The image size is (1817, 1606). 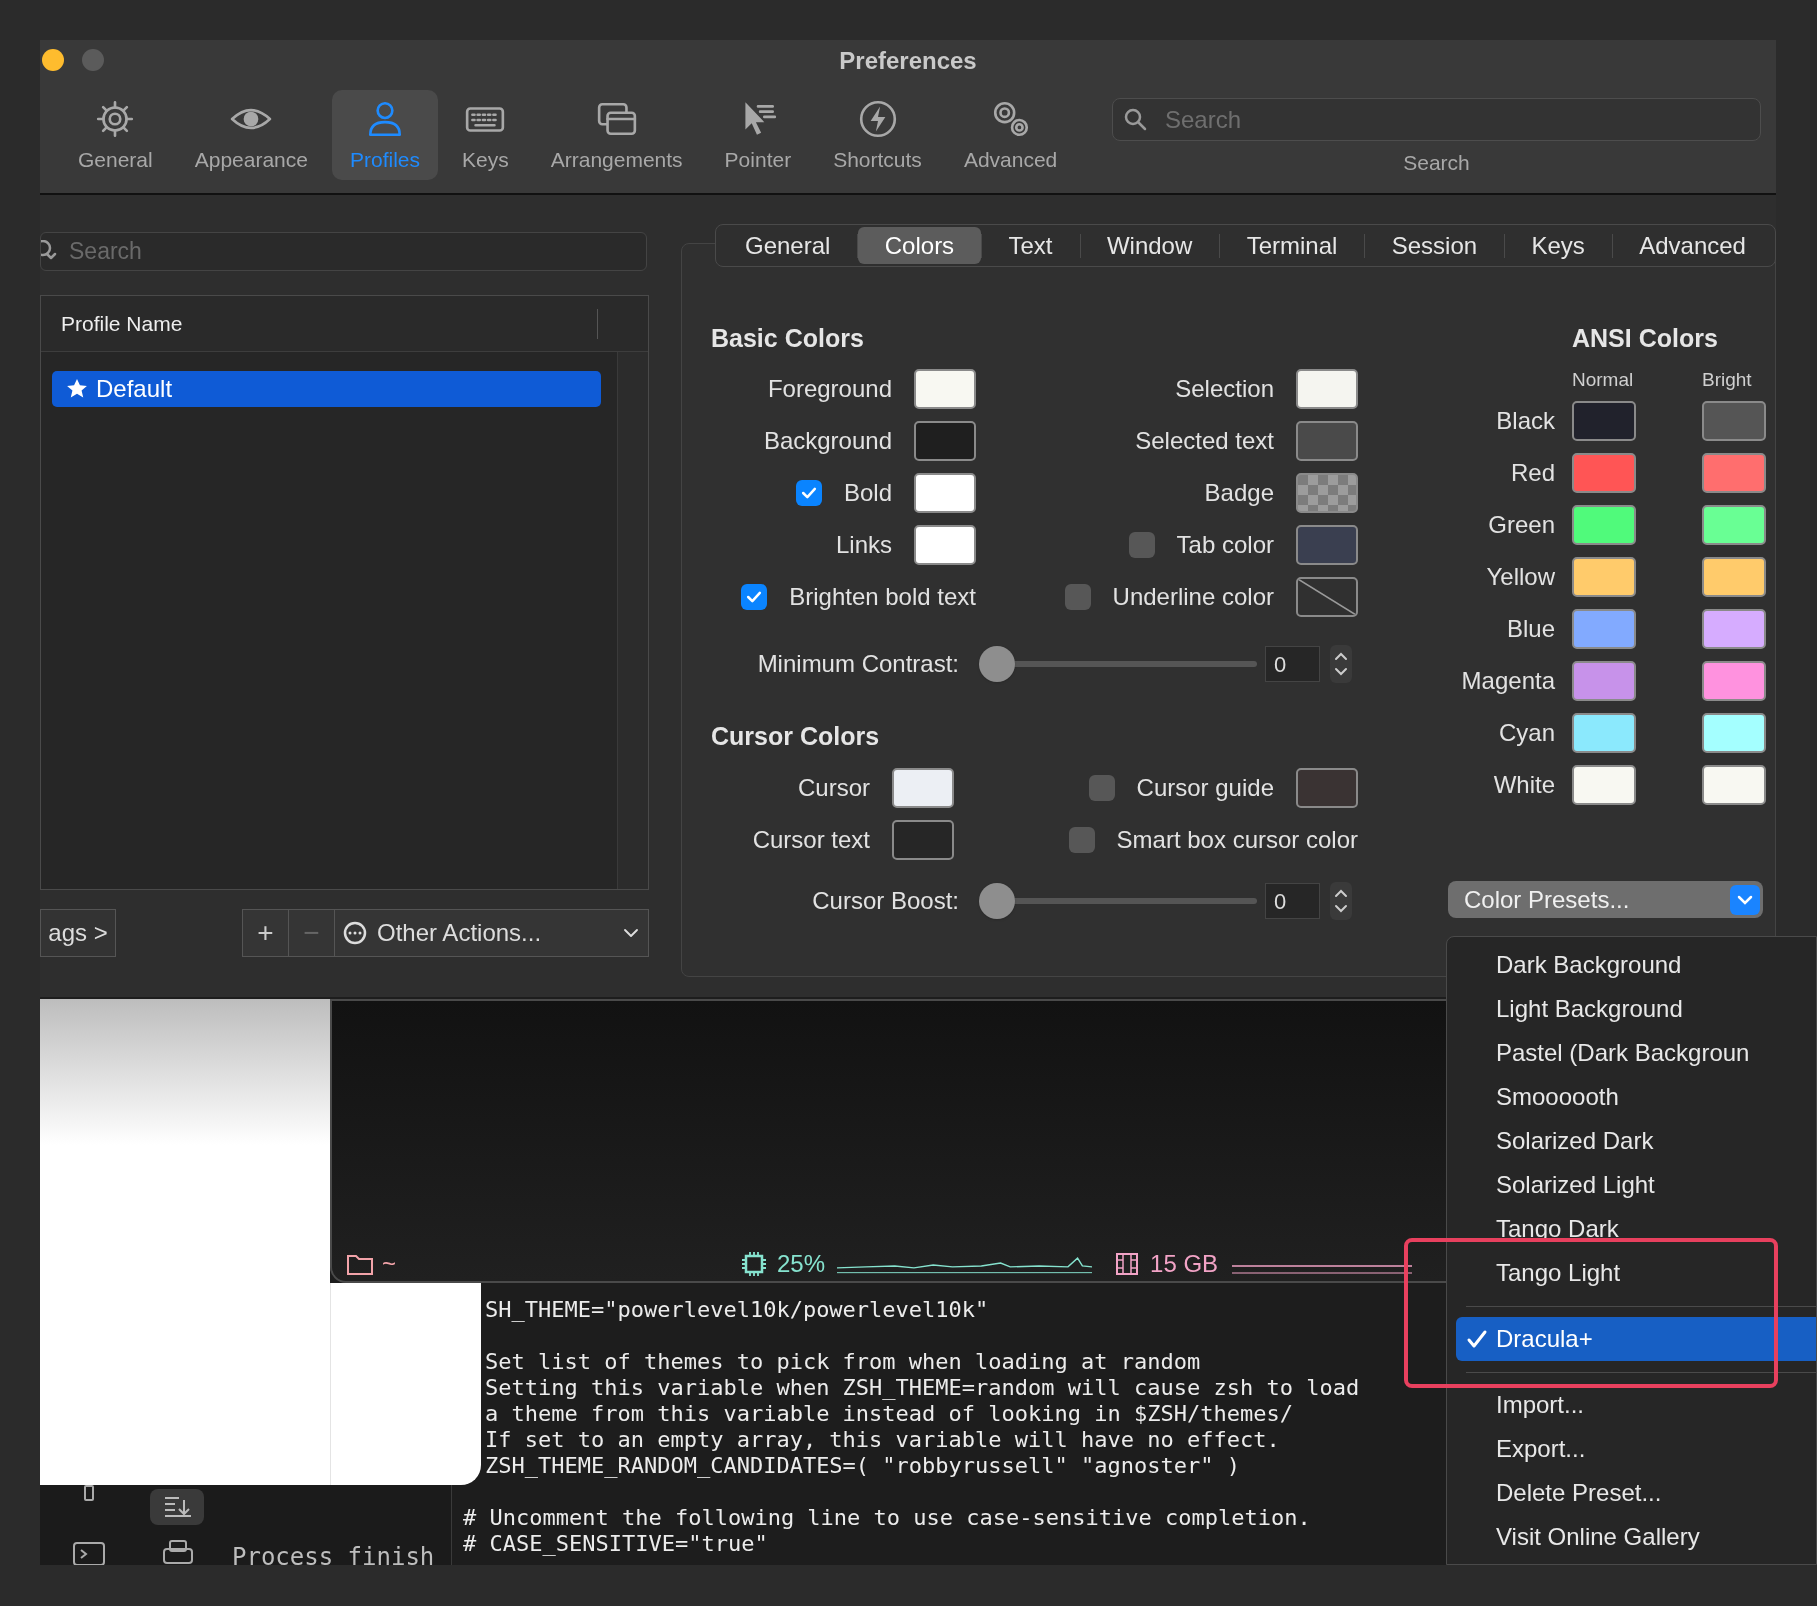 I want to click on toolbar-tab: Pointer, so click(x=758, y=135).